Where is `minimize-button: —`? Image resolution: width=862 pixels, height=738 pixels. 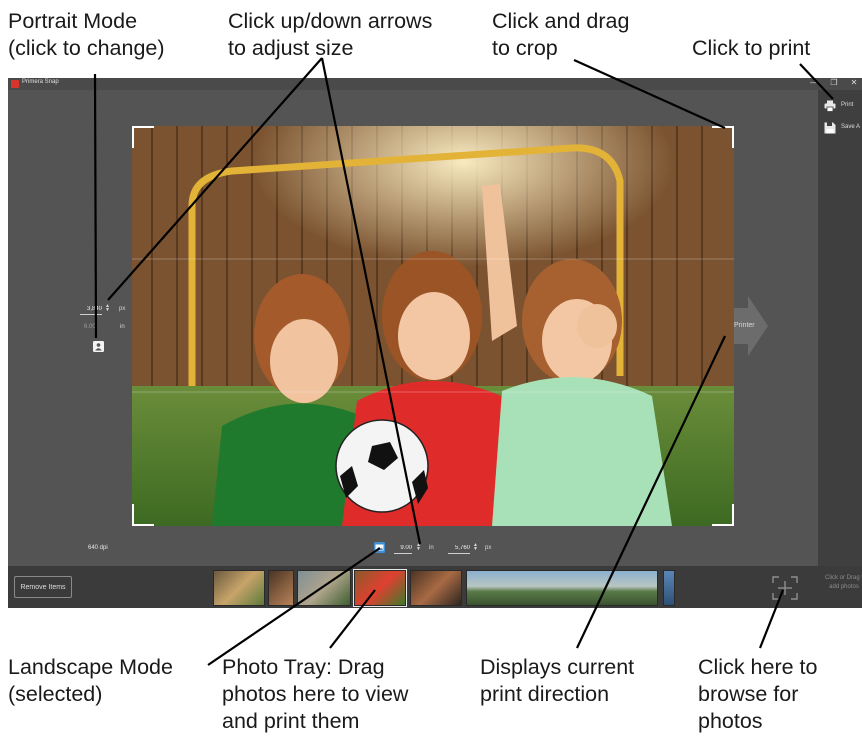 minimize-button: — is located at coordinates (814, 82).